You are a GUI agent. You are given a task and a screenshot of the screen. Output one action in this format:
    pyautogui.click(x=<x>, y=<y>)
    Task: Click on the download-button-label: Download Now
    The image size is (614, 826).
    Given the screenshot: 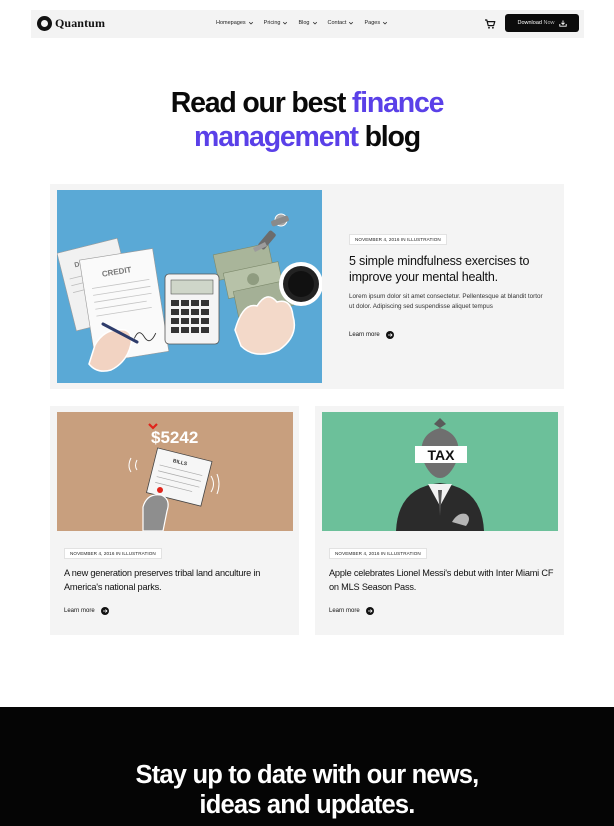 What is the action you would take?
    pyautogui.click(x=536, y=23)
    